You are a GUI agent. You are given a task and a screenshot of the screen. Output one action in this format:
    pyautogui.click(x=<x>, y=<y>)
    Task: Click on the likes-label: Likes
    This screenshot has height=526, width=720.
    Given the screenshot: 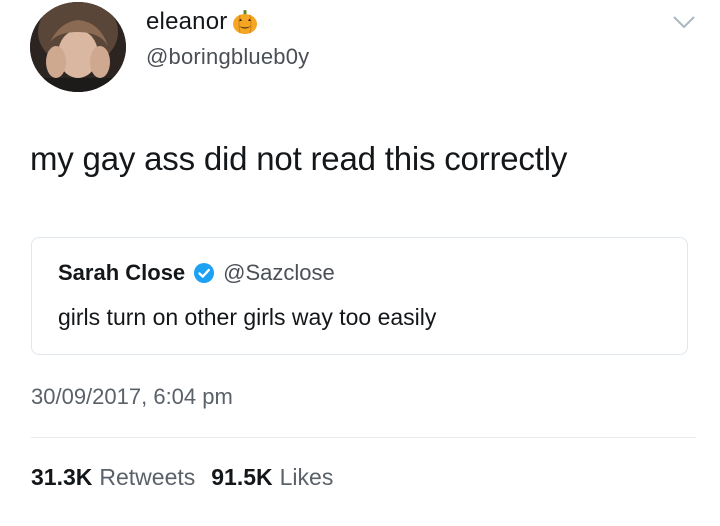 What is the action you would take?
    pyautogui.click(x=307, y=477)
    